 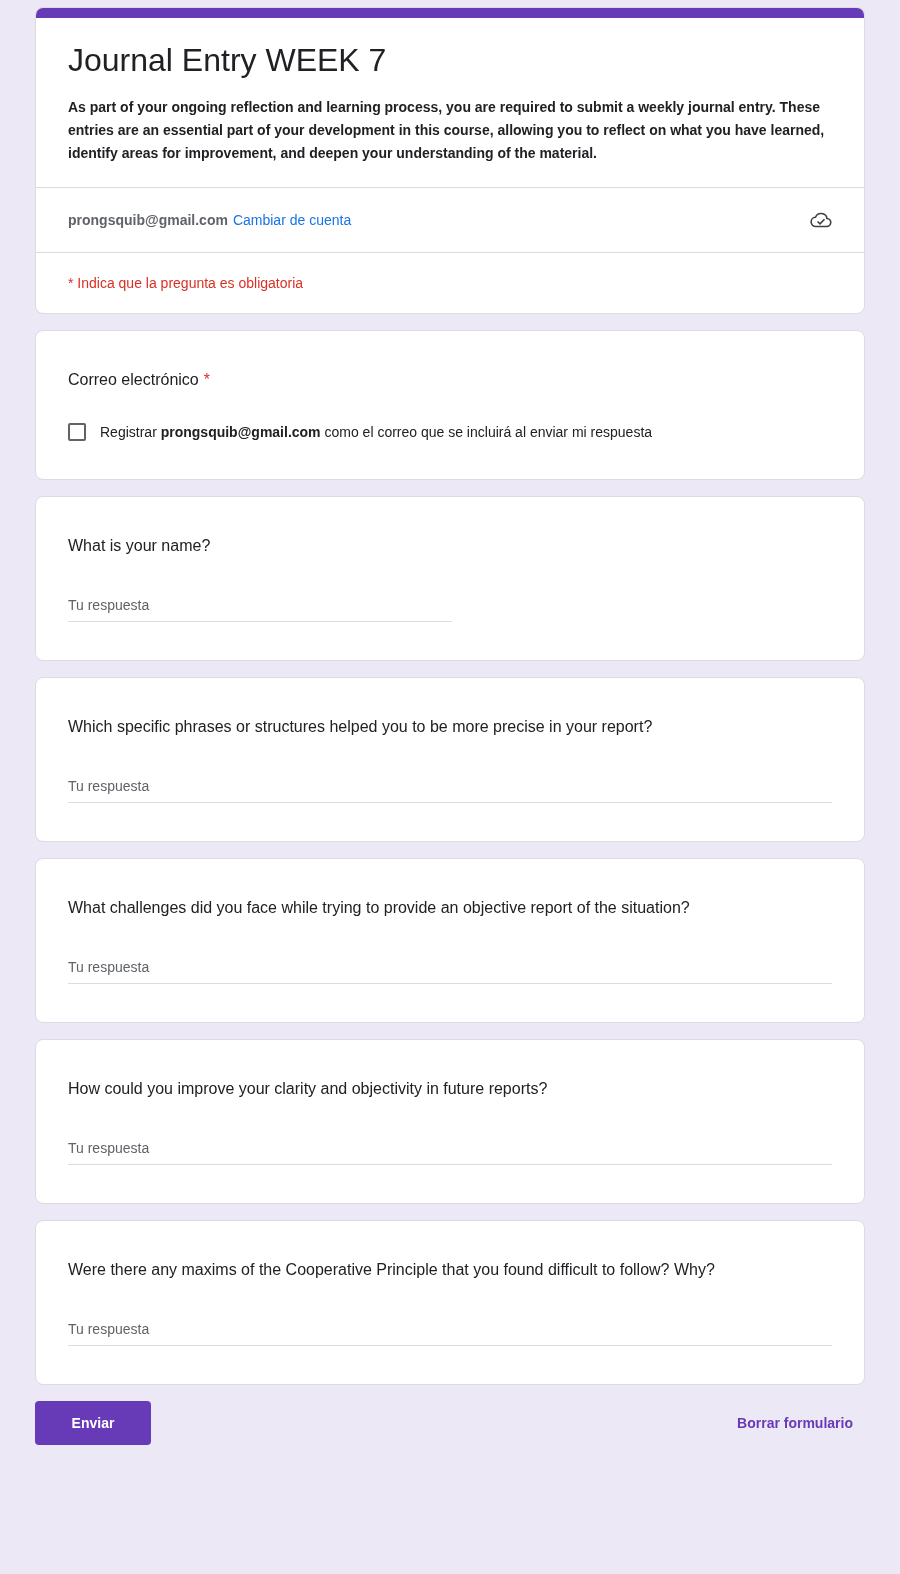 I want to click on question-title: Were there any maxims of the Cooperative Principle that you found difficult to follow? Why?, so click(x=391, y=1270).